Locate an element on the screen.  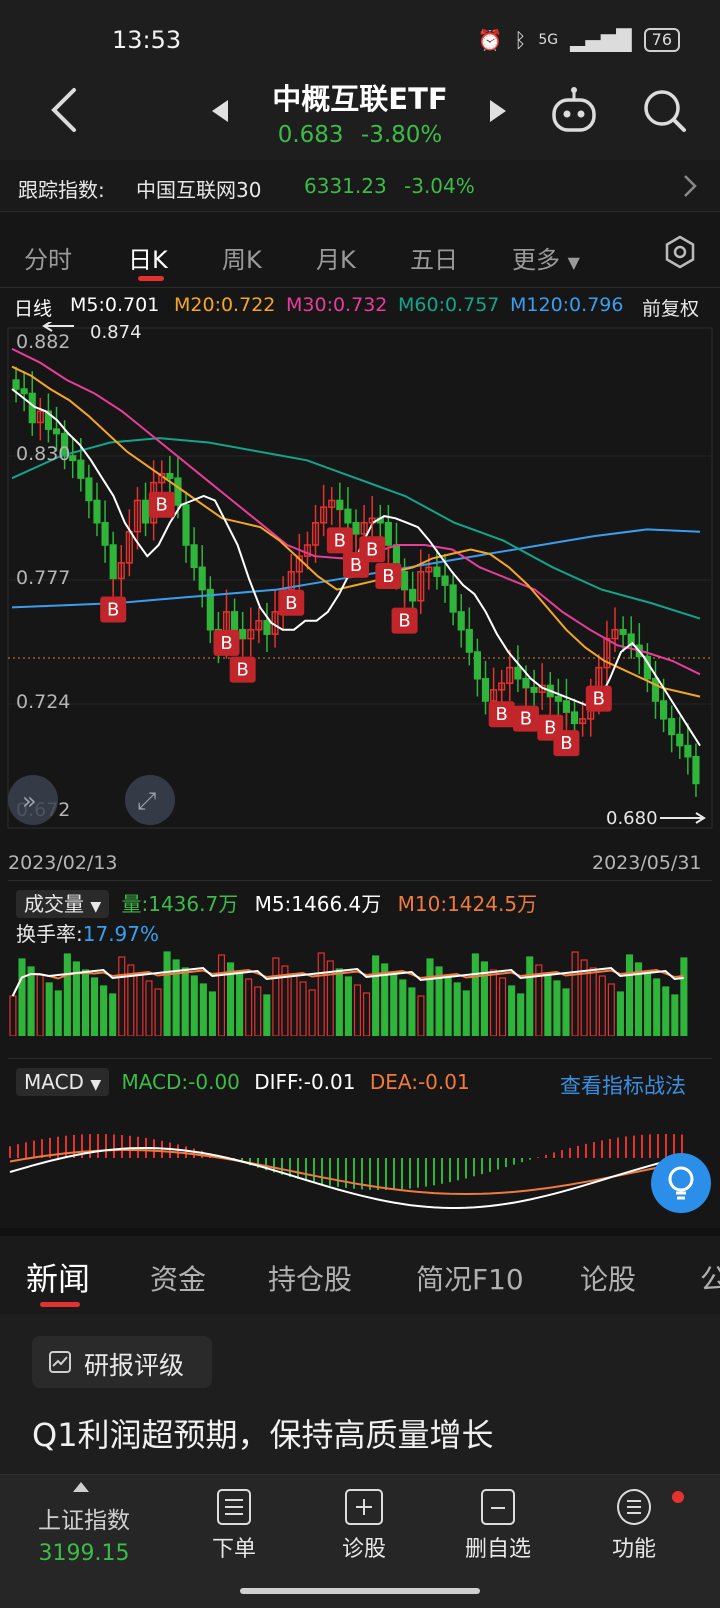
tab-discussion: 论股 is located at coordinates (608, 1278).